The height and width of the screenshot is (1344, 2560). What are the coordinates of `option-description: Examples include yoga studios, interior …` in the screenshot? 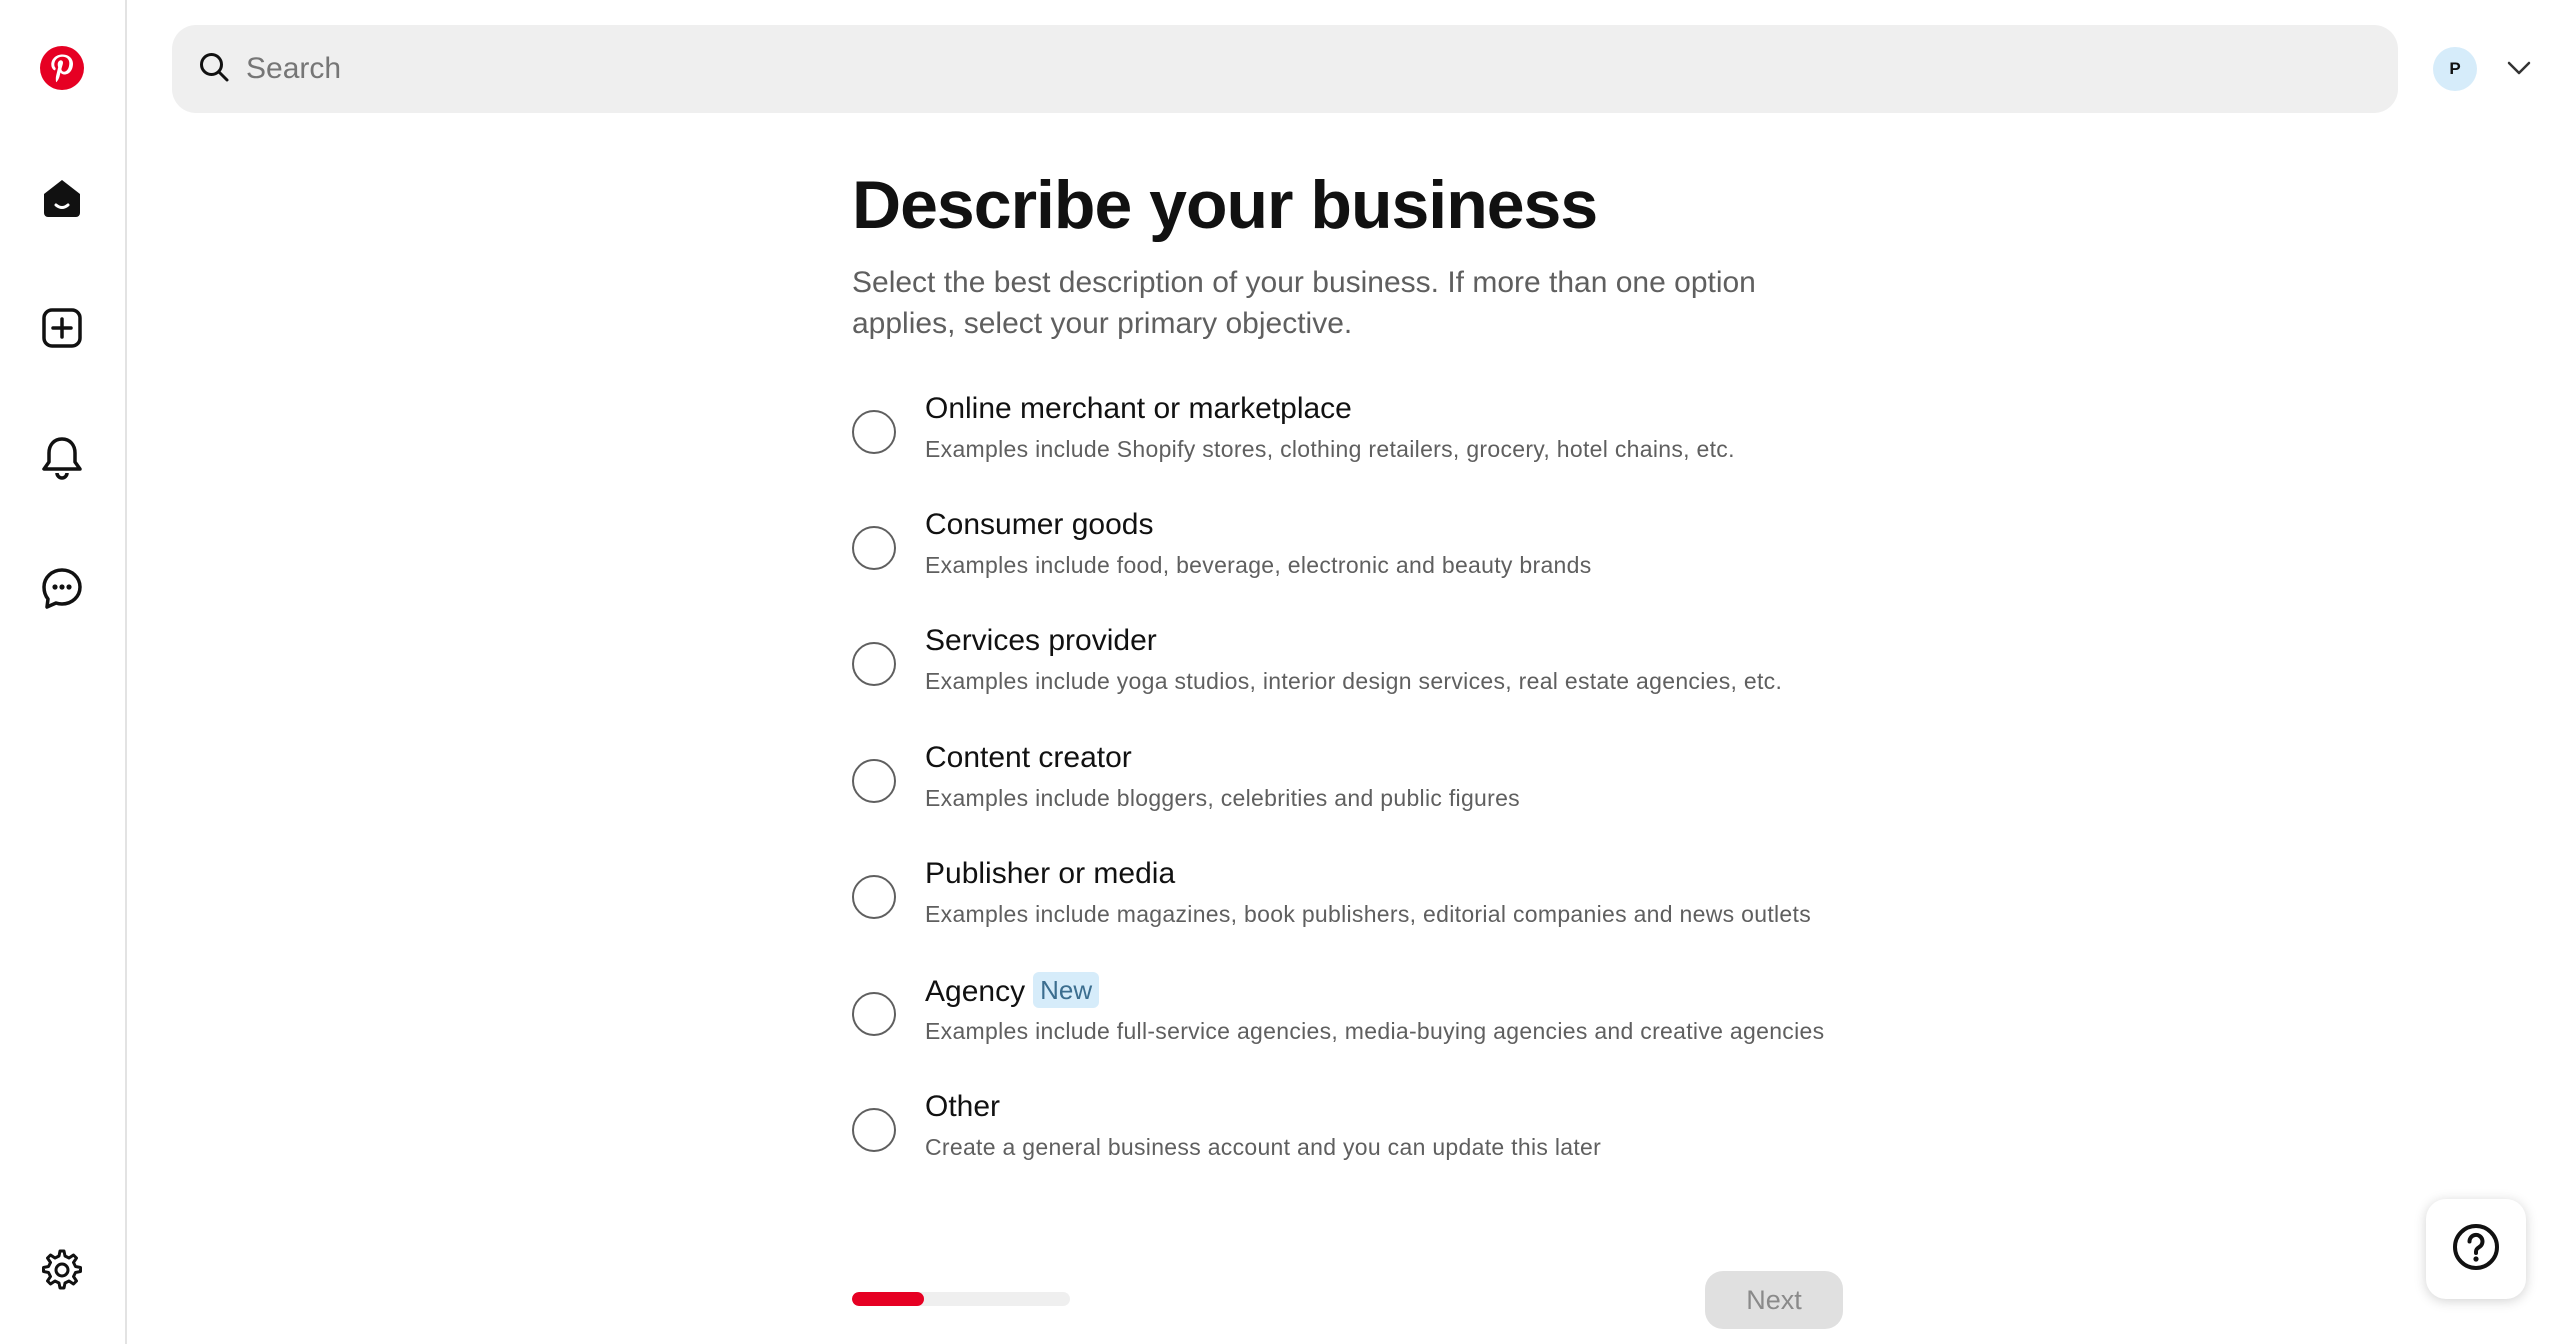 It's located at (1354, 681).